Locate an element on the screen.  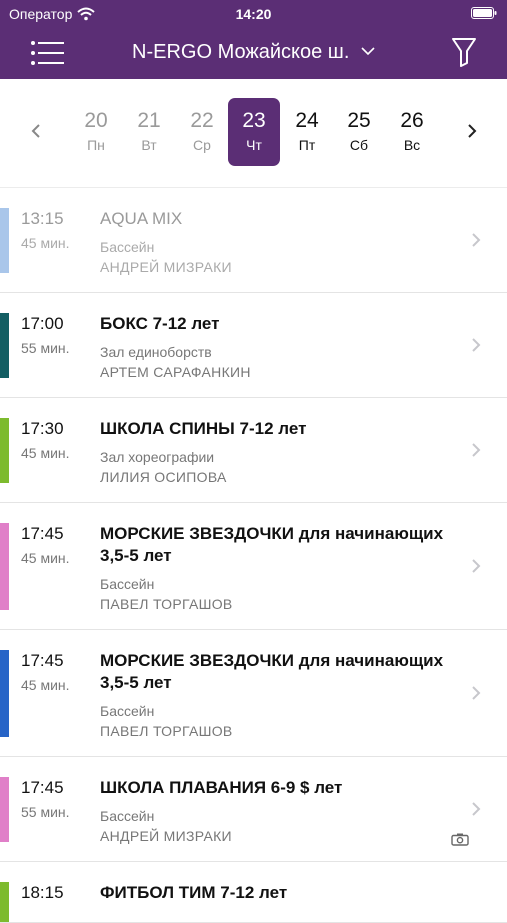
class-name: ФИТБОЛ ТИМ 7-12 лет is located at coordinates (194, 892).